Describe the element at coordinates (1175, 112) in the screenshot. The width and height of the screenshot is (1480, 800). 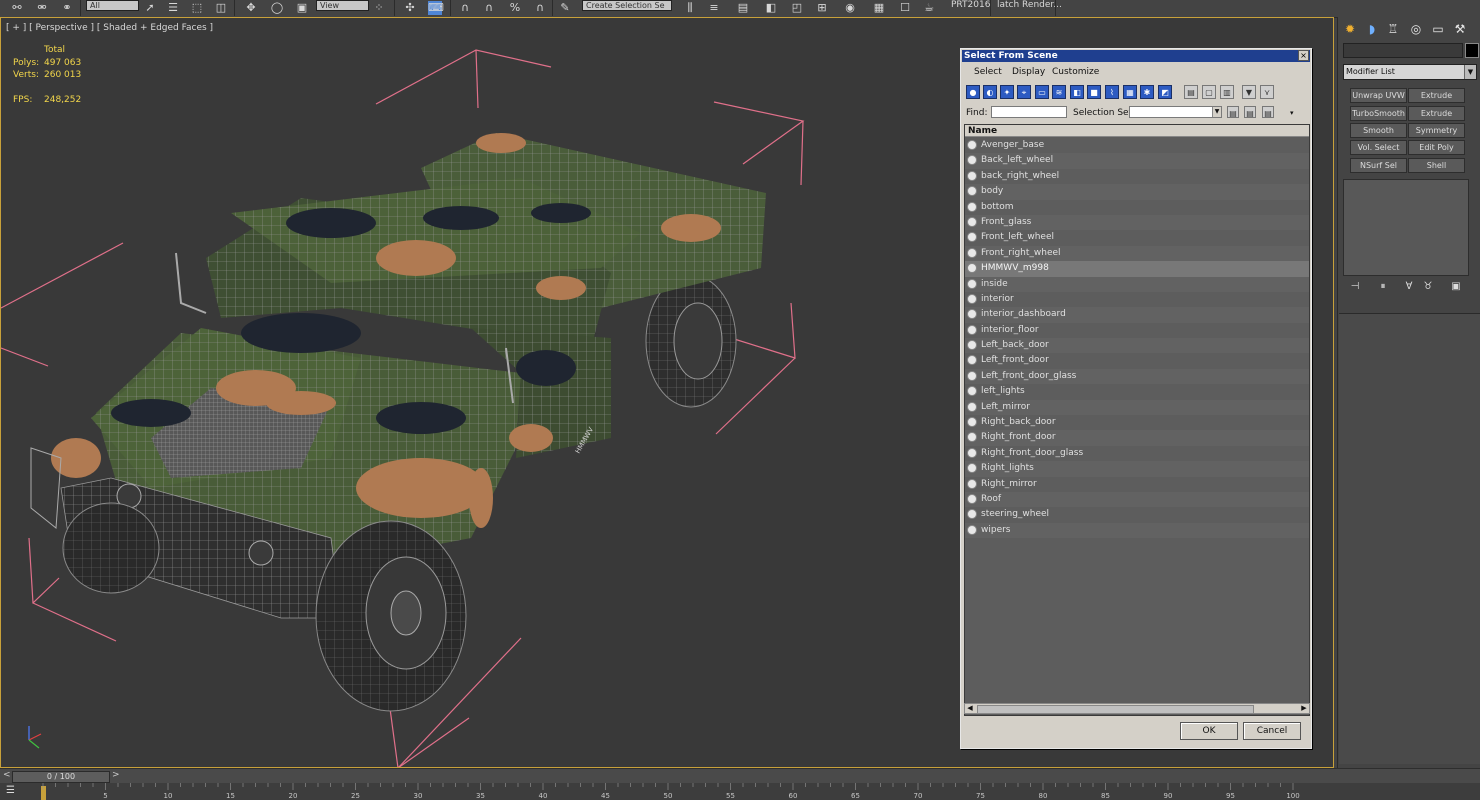
I see `selection-set-dropdown: ▼` at that location.